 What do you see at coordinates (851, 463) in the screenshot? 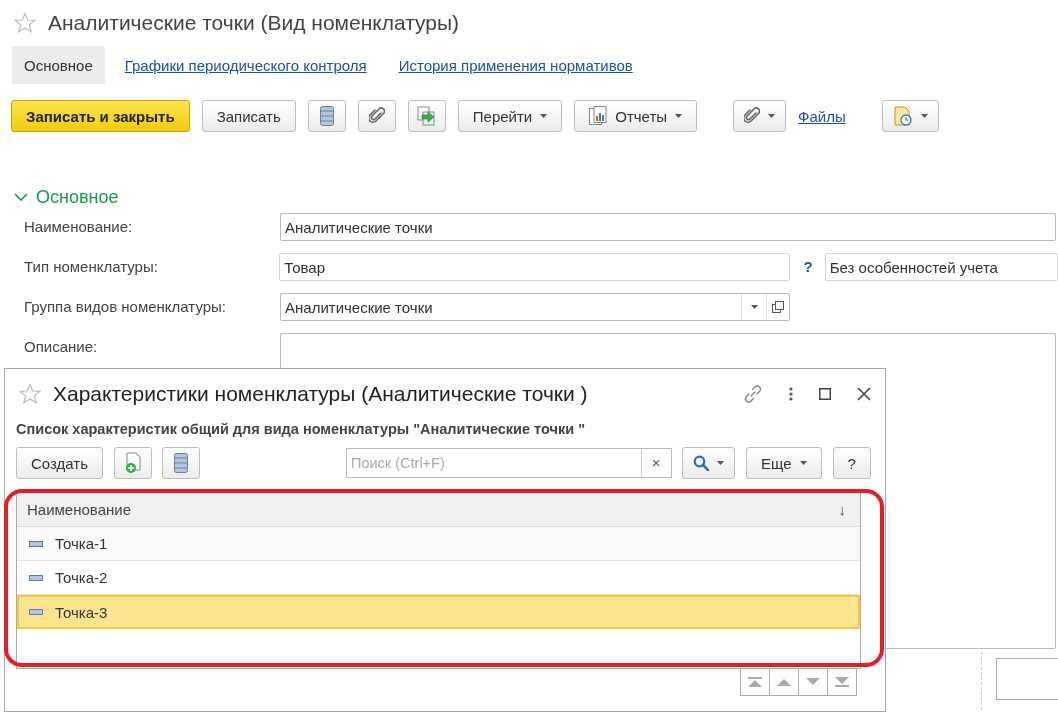
I see `help-button: ?` at bounding box center [851, 463].